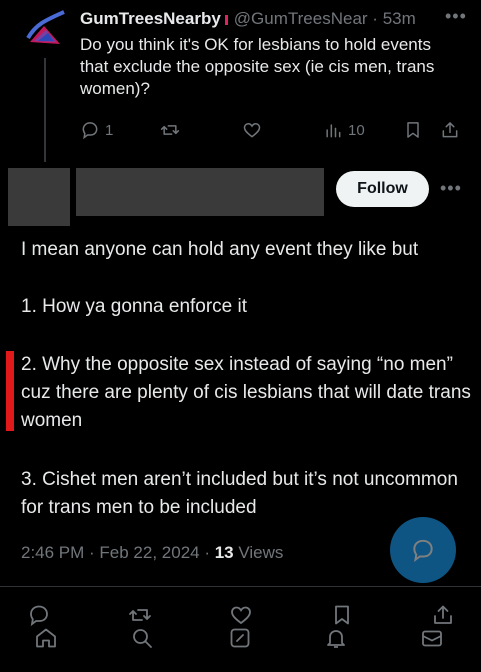  Describe the element at coordinates (301, 18) in the screenshot. I see `parent-handle: @GumTreesNear` at that location.